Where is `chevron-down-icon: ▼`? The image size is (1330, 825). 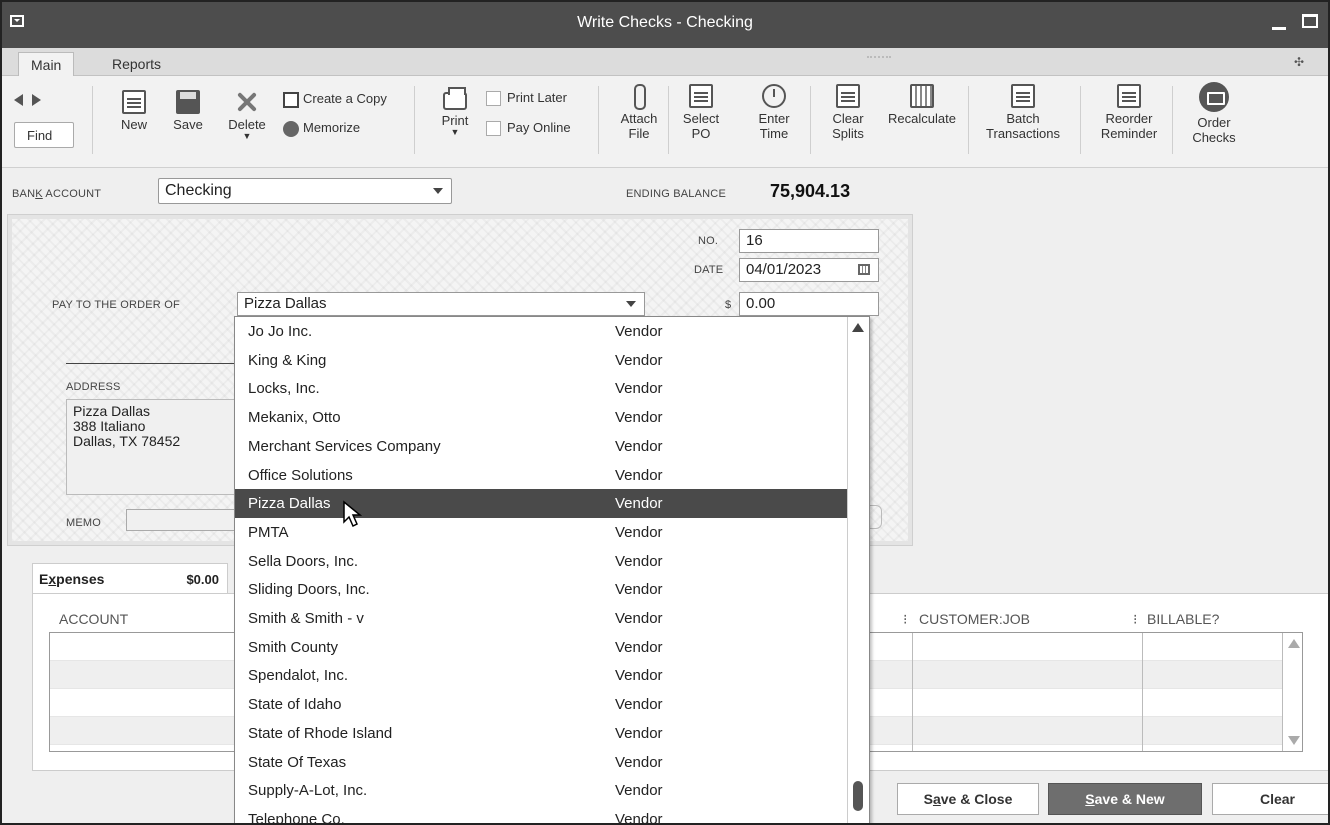 chevron-down-icon: ▼ is located at coordinates (247, 136).